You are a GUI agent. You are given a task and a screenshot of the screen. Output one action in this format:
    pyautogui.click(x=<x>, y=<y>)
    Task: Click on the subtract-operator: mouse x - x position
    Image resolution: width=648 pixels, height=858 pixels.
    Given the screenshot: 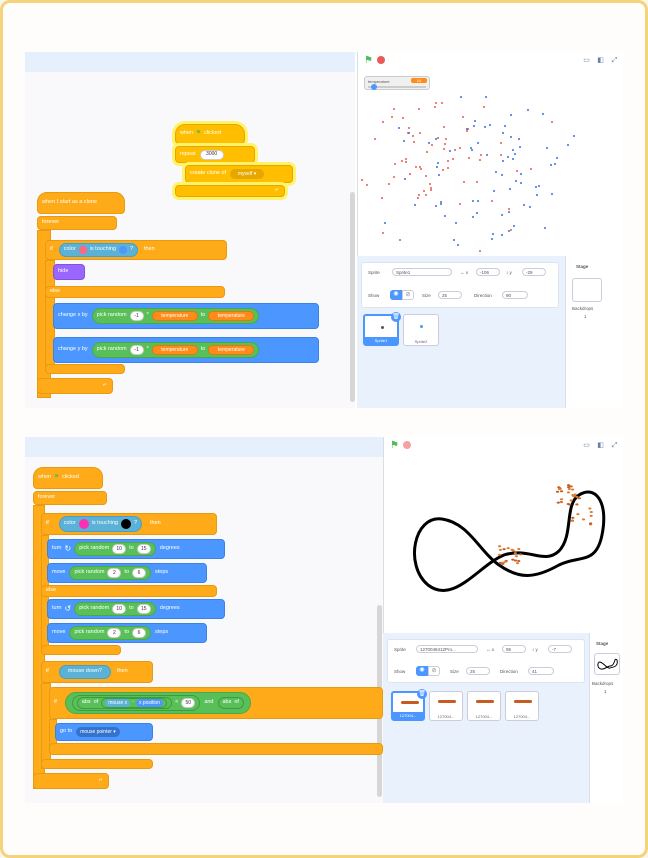 What is the action you would take?
    pyautogui.click(x=134, y=703)
    